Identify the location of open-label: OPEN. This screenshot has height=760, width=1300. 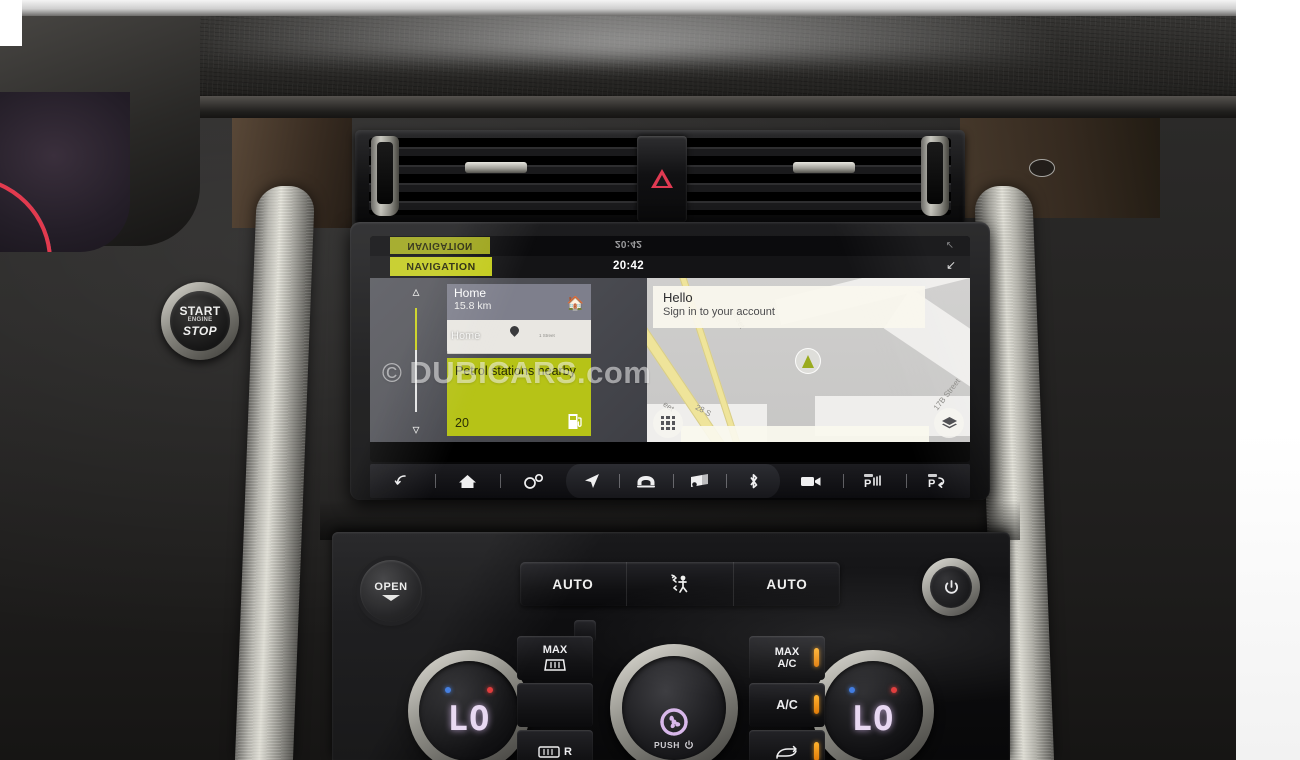
(391, 587).